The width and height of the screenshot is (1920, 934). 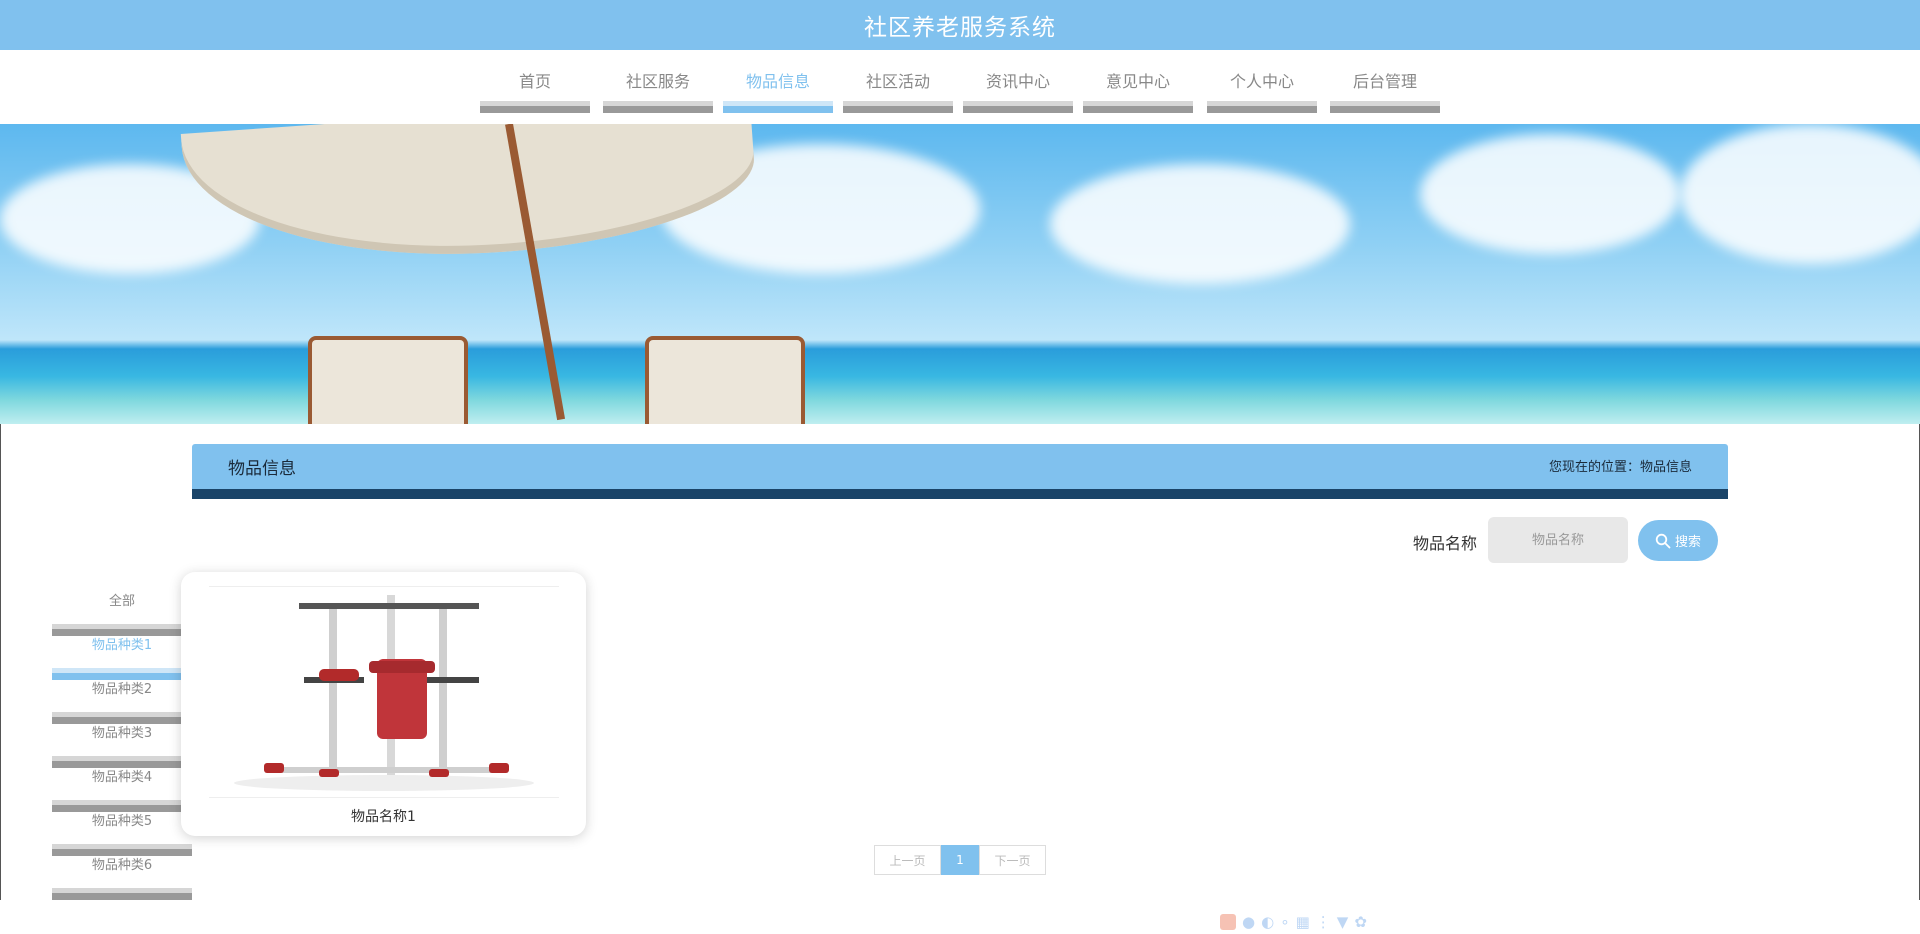 I want to click on fitness-station-image, so click(x=384, y=692).